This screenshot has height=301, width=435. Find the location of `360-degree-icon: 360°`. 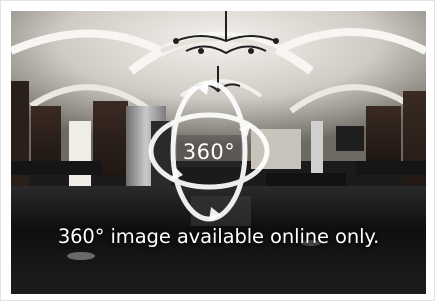

360-degree-icon: 360° is located at coordinates (209, 151).